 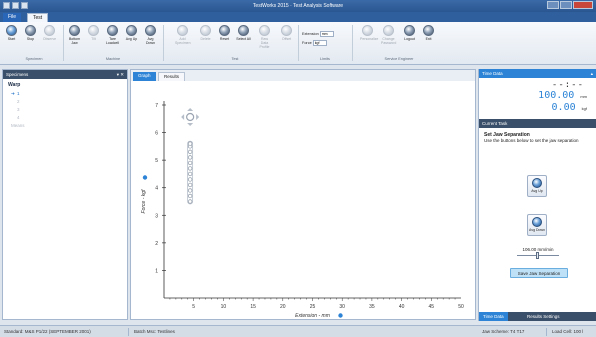 I want to click on pan-right-icon, so click(x=198, y=117).